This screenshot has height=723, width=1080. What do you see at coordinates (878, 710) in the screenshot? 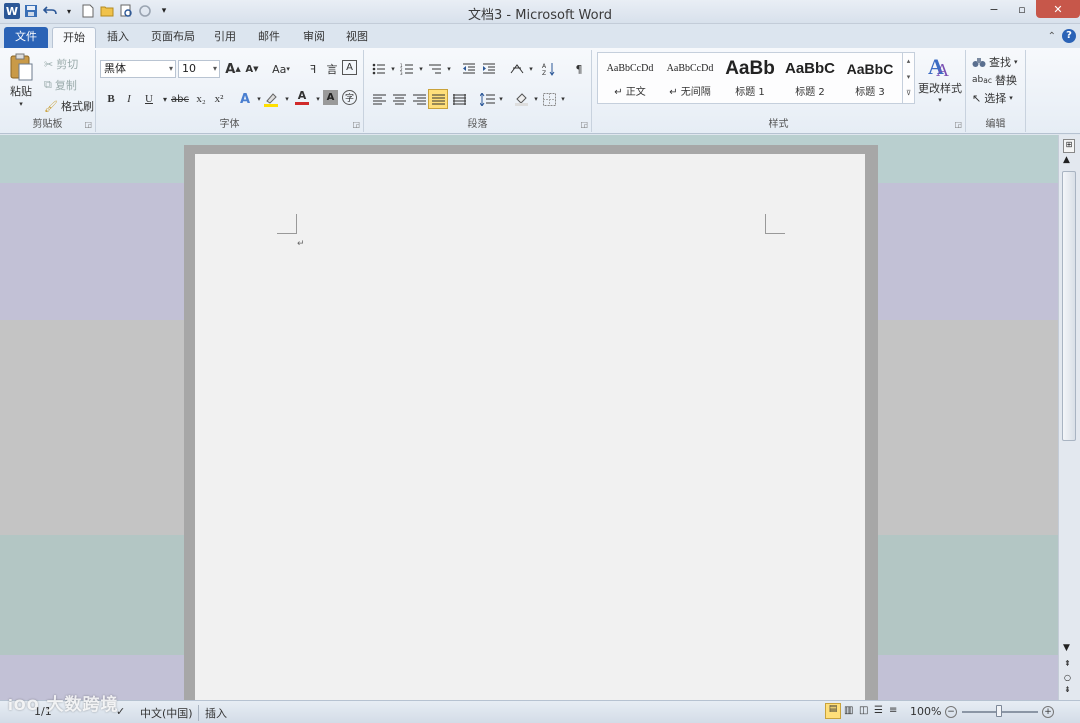
I see `outline-view-icon: ☰` at bounding box center [878, 710].